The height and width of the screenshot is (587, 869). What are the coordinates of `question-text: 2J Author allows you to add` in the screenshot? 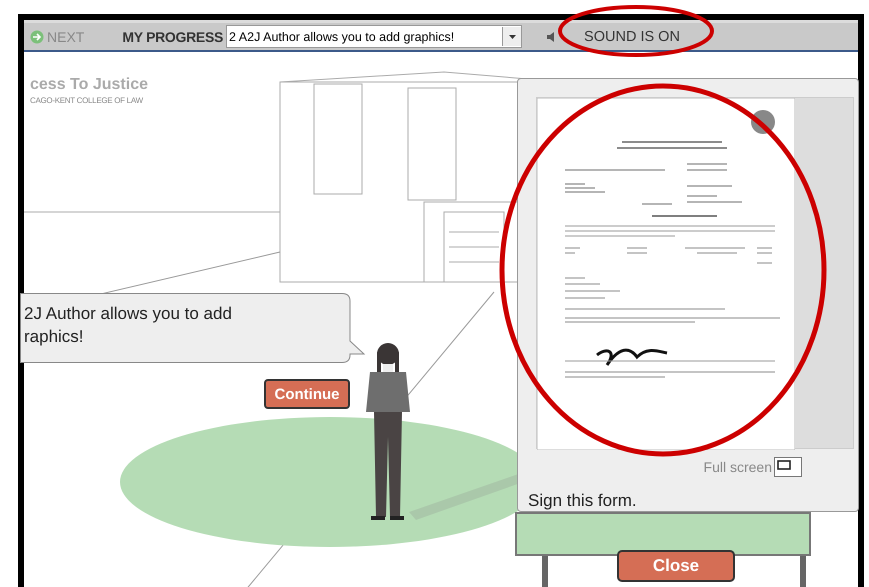 It's located at (128, 314).